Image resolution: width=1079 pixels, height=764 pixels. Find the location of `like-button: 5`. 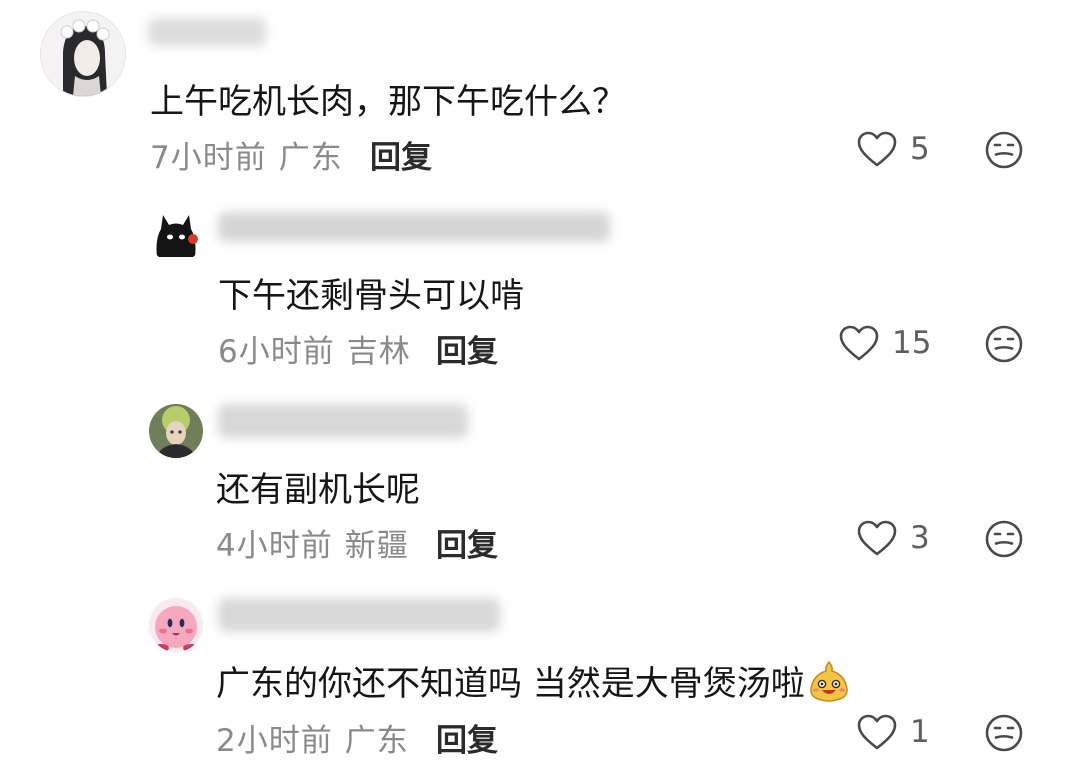

like-button: 5 is located at coordinates (893, 149).